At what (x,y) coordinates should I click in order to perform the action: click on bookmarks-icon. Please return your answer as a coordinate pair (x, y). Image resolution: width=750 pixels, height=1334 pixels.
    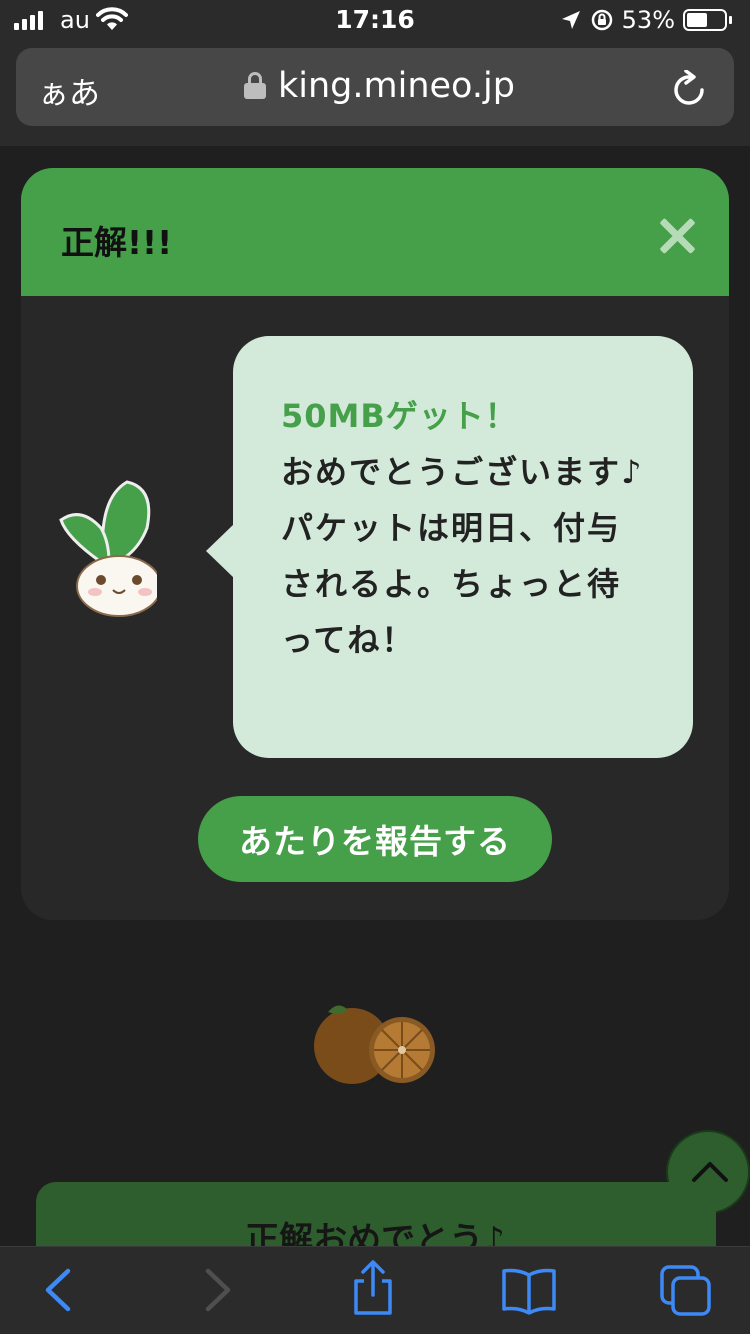
    Looking at the image, I should click on (529, 1290).